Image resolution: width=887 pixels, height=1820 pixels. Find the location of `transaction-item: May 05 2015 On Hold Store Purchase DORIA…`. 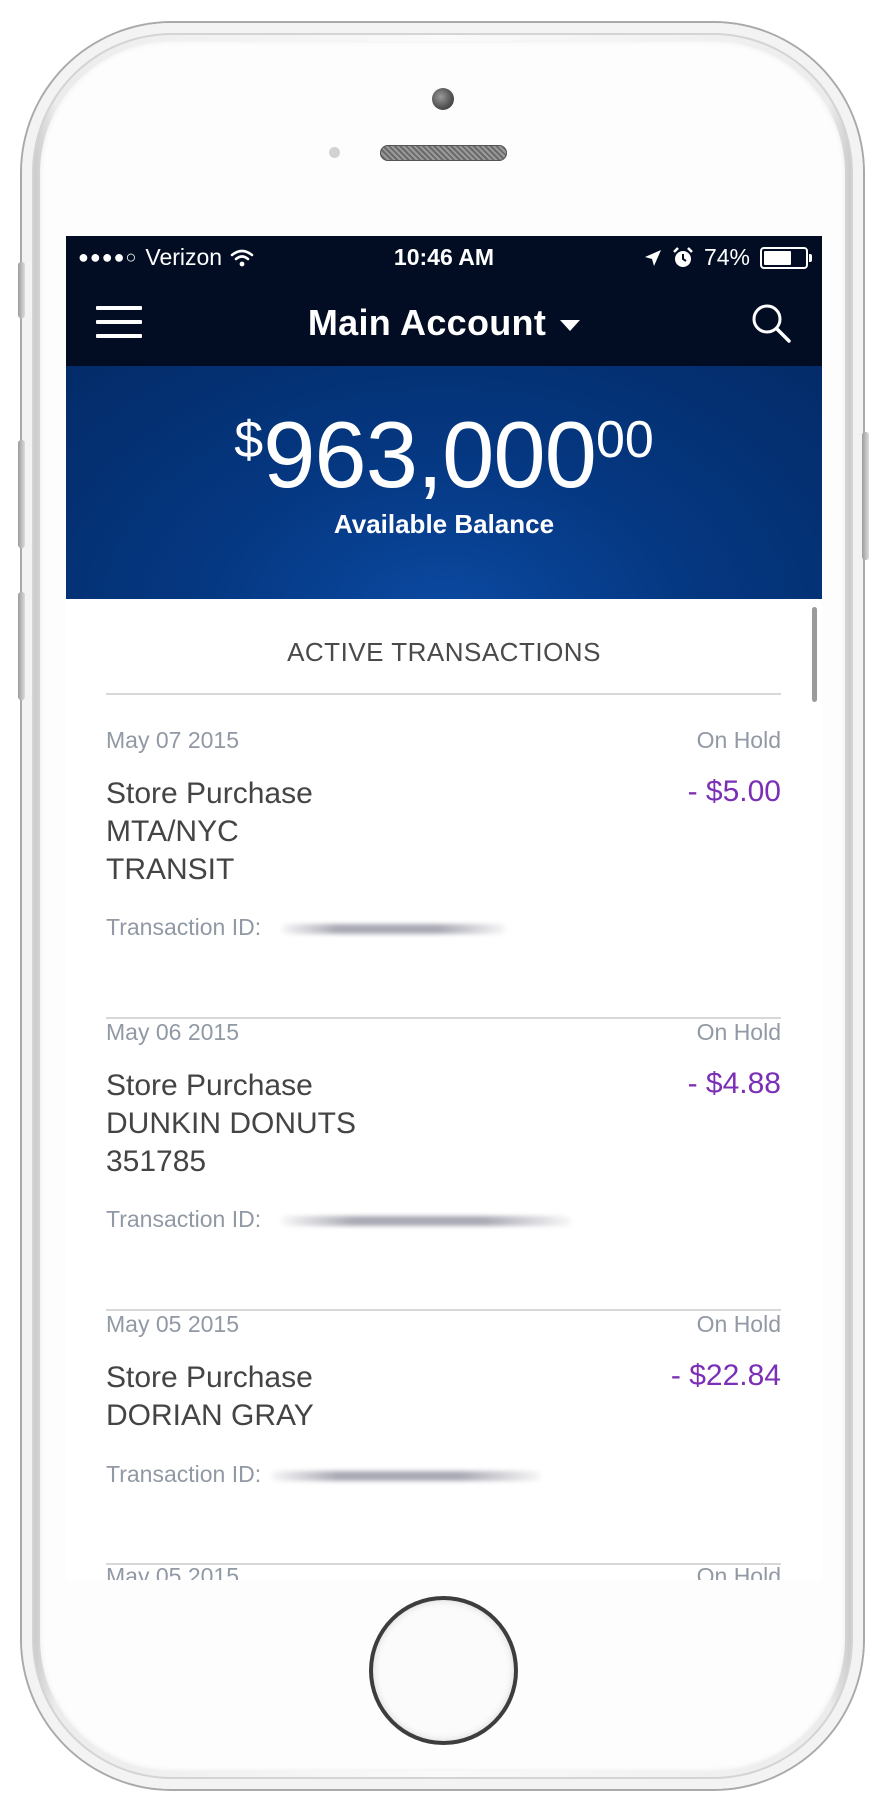

transaction-item: May 05 2015 On Hold Store Purchase DORIA… is located at coordinates (443, 1441).